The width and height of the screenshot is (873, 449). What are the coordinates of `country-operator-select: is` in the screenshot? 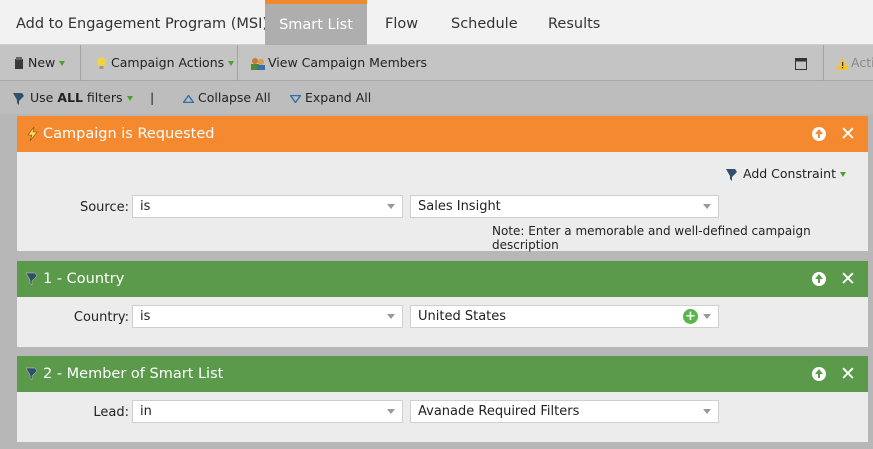 It's located at (267, 316).